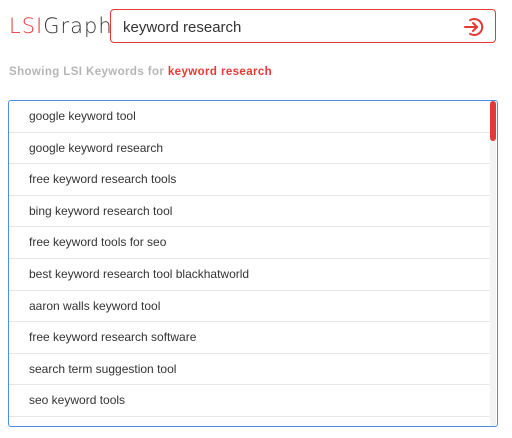 Image resolution: width=512 pixels, height=438 pixels. I want to click on search-box, so click(303, 26).